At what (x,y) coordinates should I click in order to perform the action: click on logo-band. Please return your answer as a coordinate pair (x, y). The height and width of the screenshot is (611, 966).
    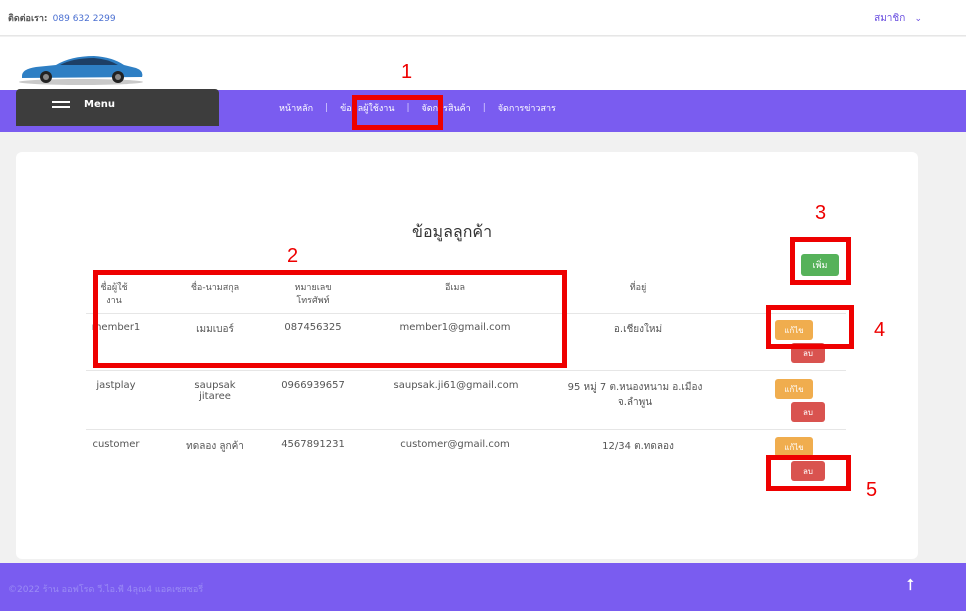
    Looking at the image, I should click on (483, 63).